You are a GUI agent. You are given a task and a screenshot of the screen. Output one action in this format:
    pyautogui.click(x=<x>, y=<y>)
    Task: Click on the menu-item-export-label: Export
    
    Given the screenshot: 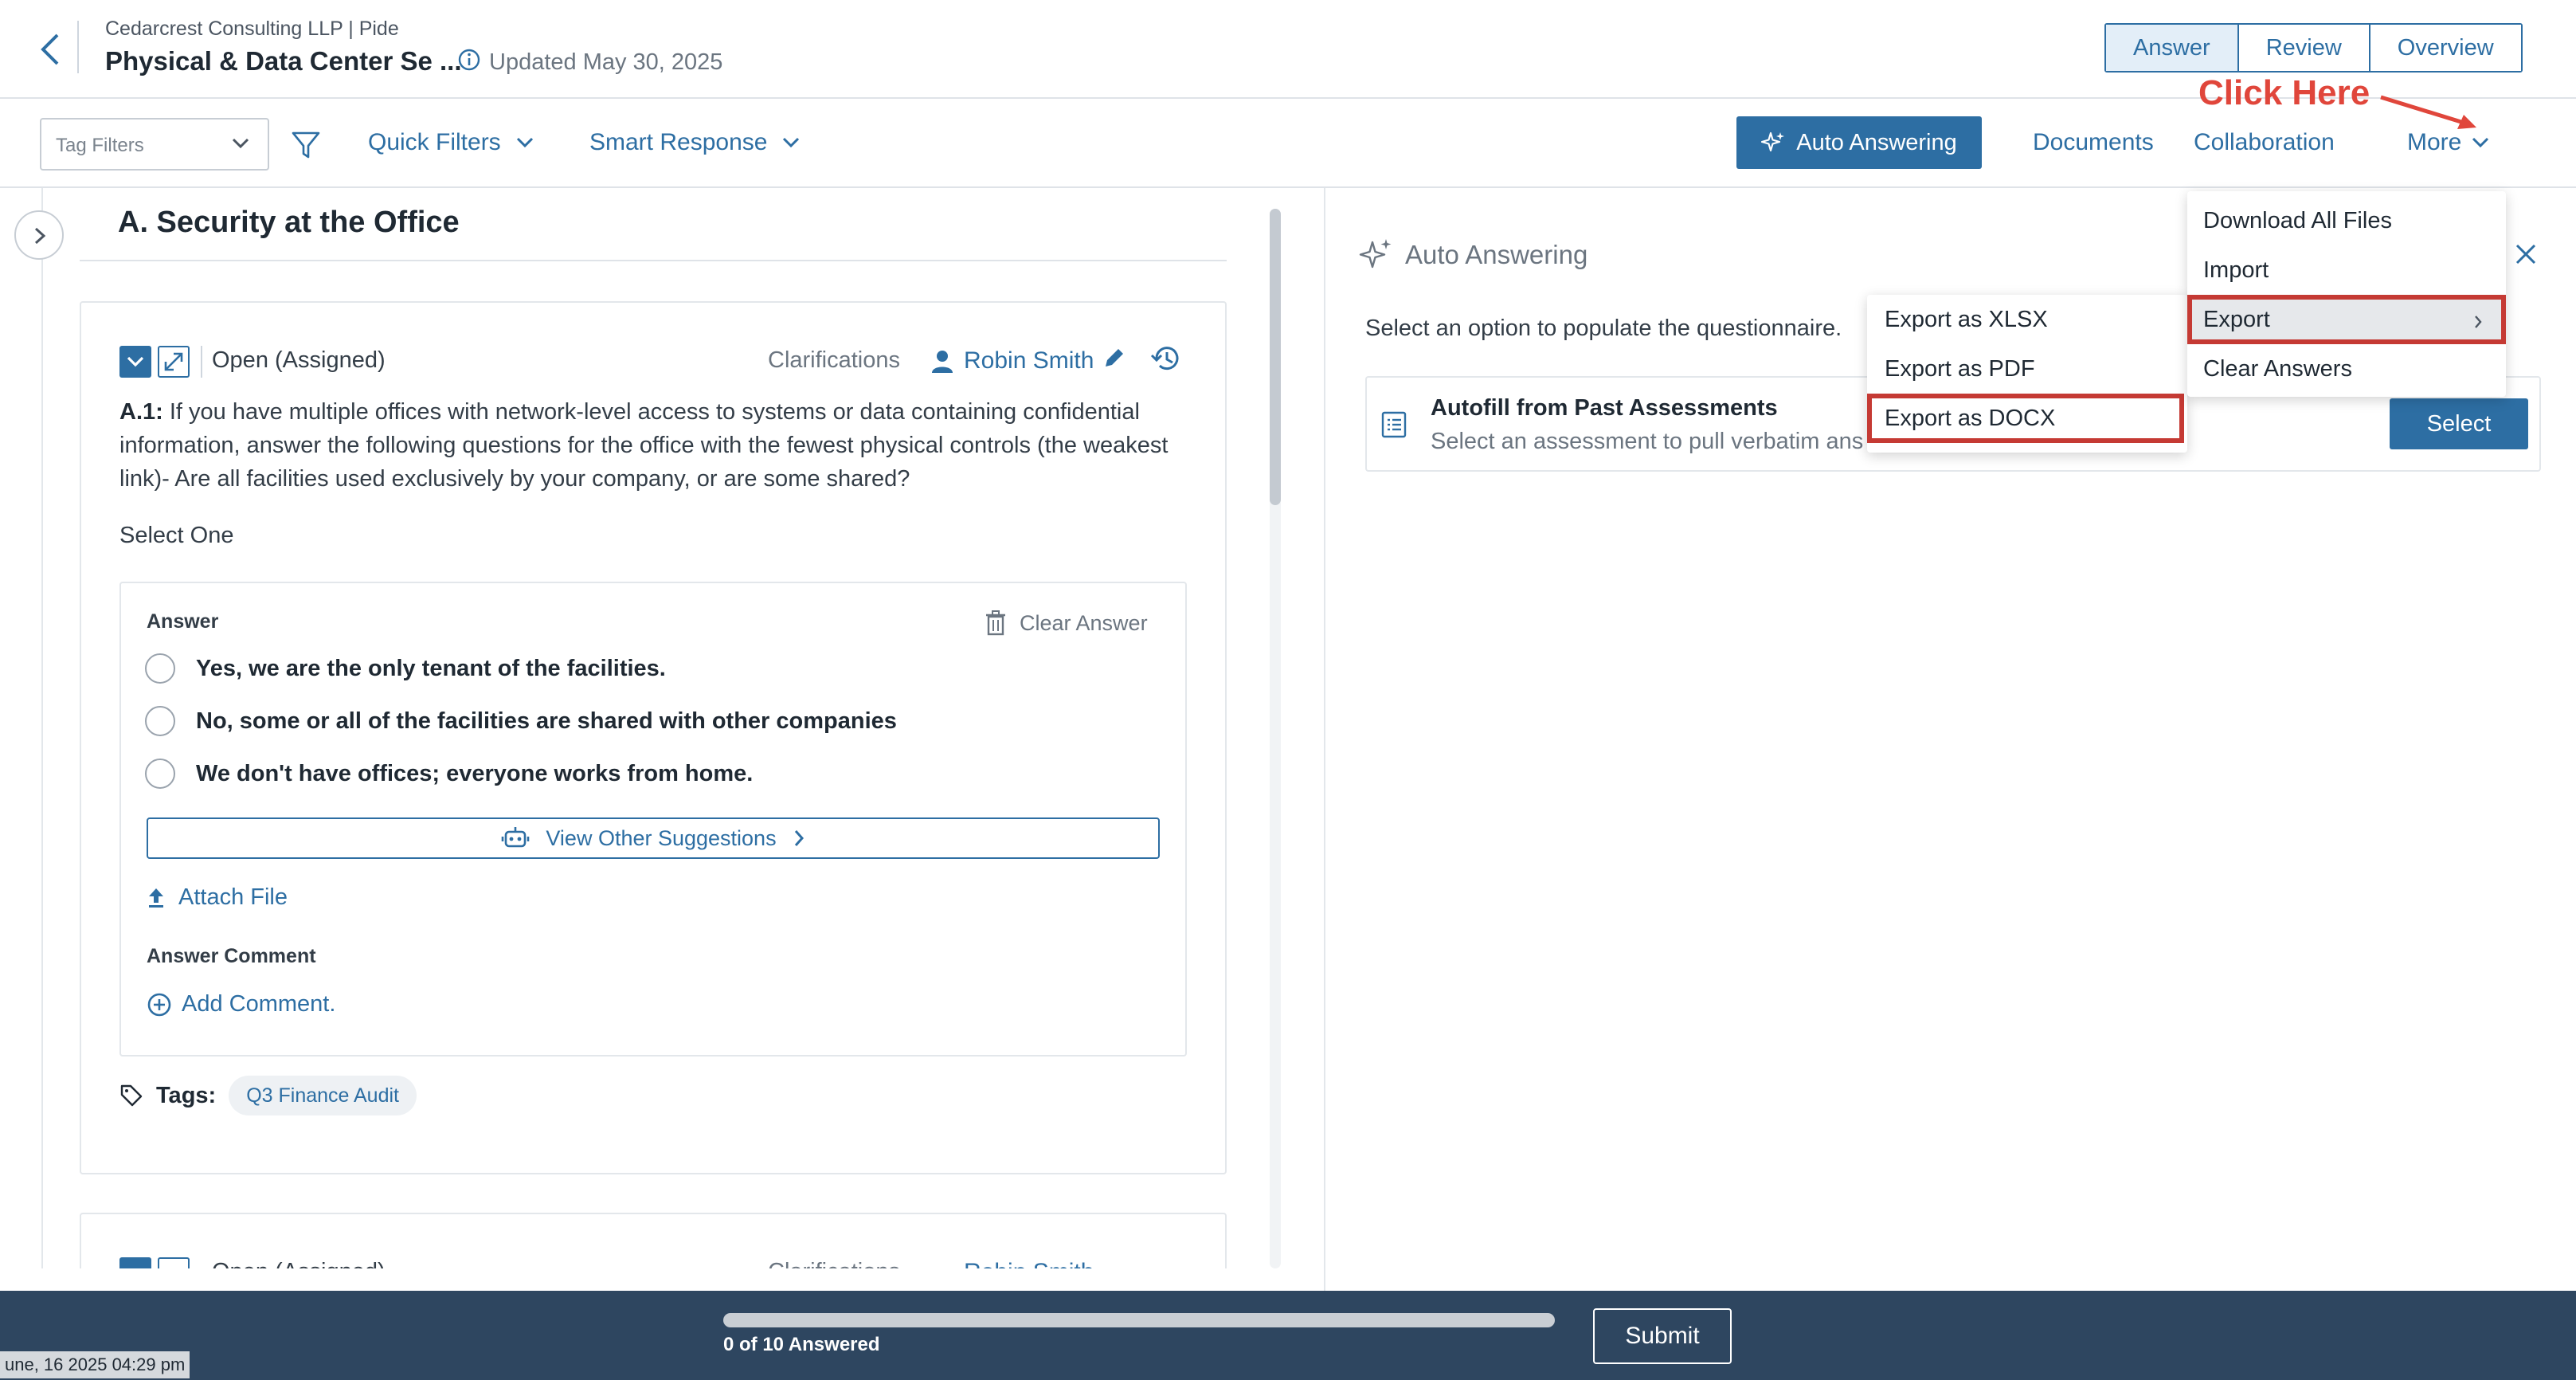 What is the action you would take?
    pyautogui.click(x=2236, y=319)
    